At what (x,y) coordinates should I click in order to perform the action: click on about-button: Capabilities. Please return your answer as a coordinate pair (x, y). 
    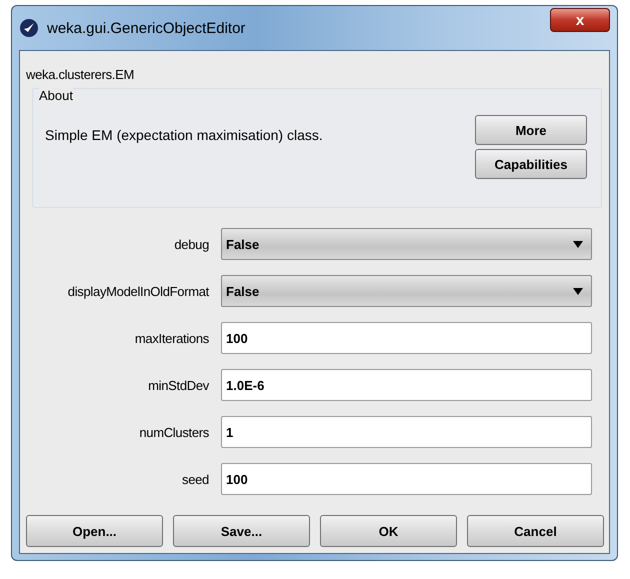
    Looking at the image, I should click on (531, 164).